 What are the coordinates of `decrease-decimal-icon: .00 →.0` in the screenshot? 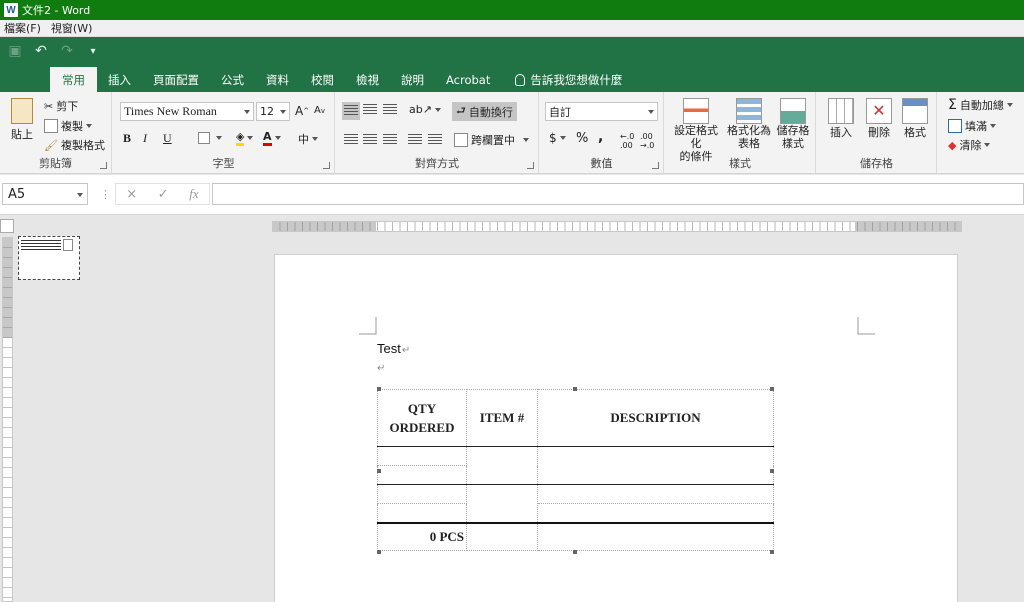 It's located at (647, 141).